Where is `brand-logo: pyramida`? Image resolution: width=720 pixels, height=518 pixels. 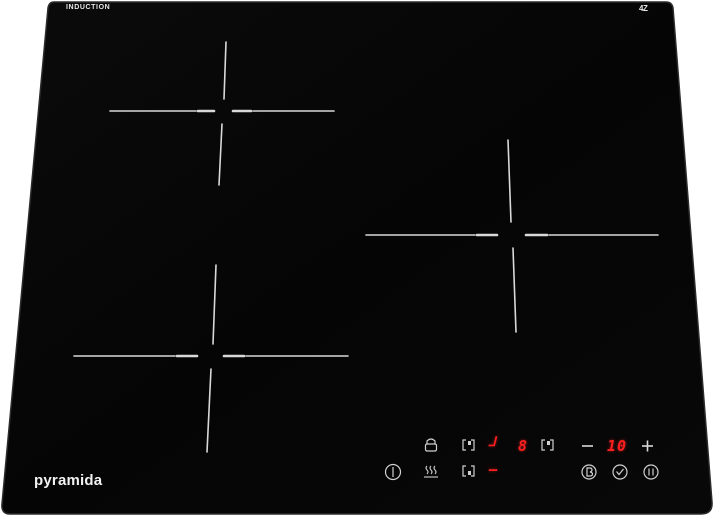 brand-logo: pyramida is located at coordinates (68, 480).